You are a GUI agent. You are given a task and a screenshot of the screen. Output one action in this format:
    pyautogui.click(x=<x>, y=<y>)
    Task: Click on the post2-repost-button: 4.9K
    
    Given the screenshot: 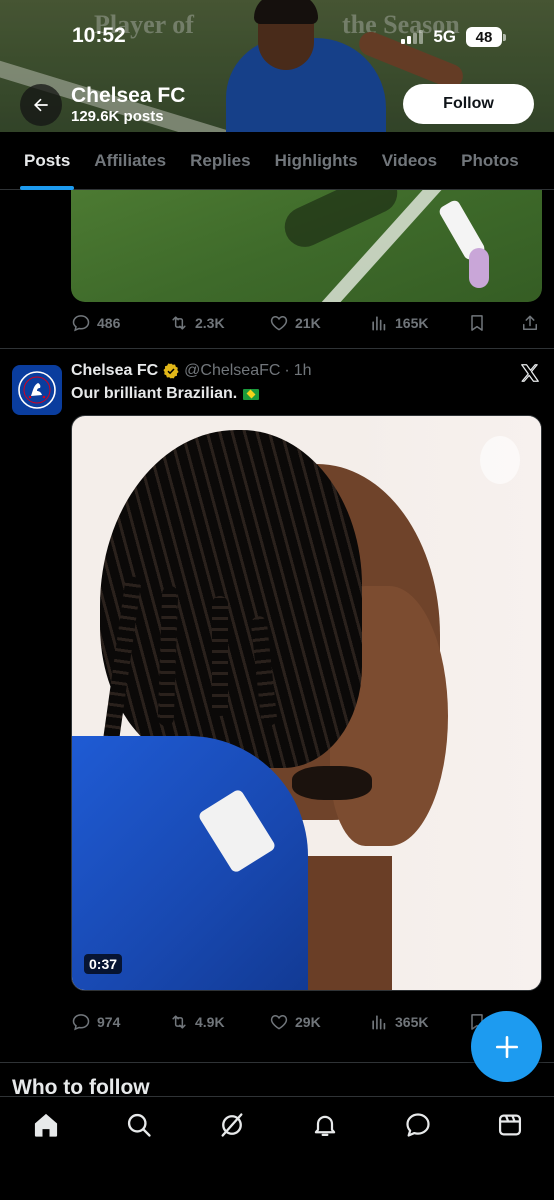 What is the action you would take?
    pyautogui.click(x=197, y=1022)
    